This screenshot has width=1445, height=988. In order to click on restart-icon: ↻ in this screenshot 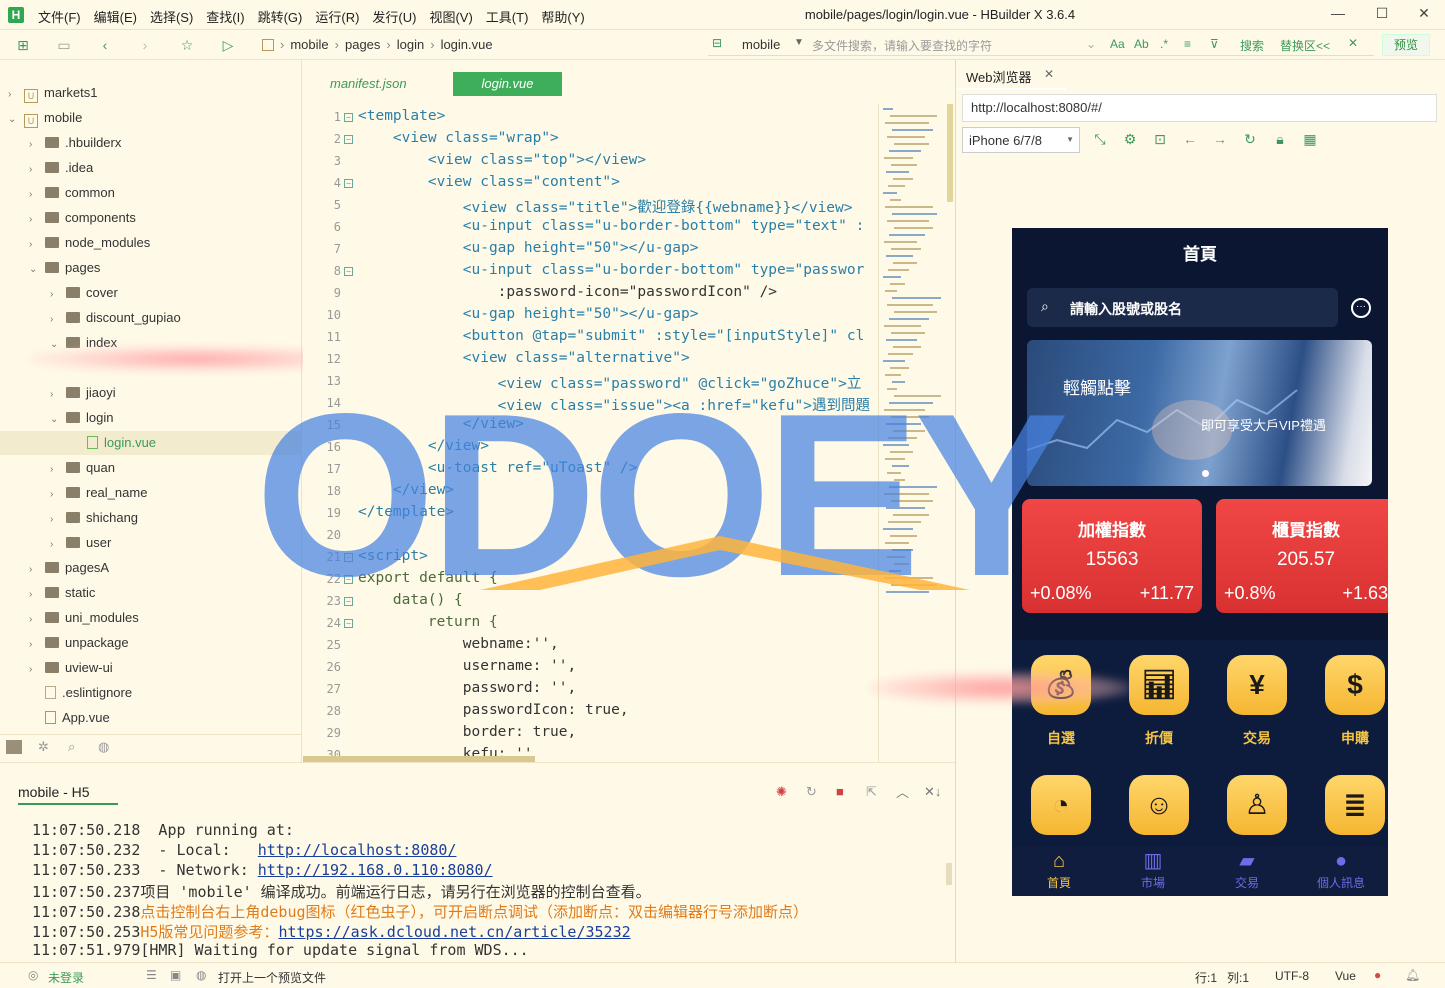, I will do `click(811, 792)`.